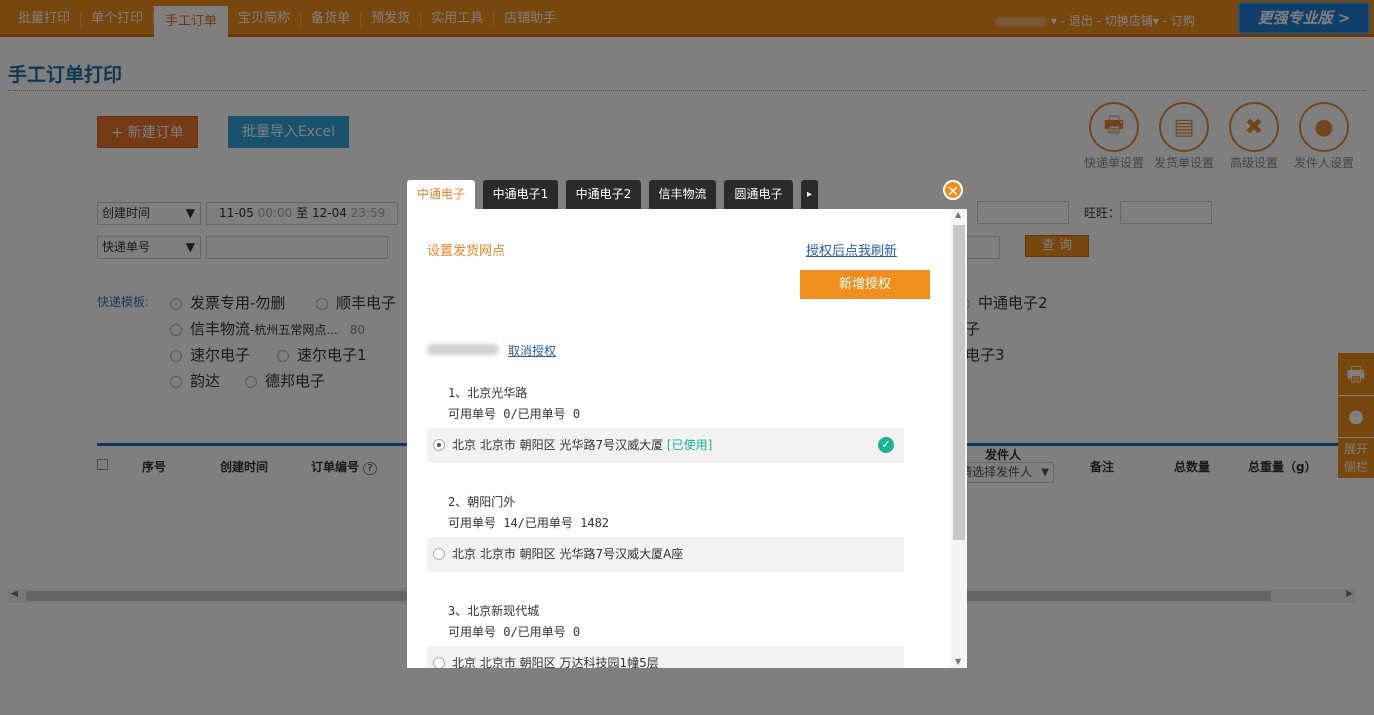 Image resolution: width=1374 pixels, height=715 pixels. Describe the element at coordinates (665, 657) in the screenshot. I see `site-address-option: 北京 北京市 朝阳区 万达科技园1幢5层` at that location.